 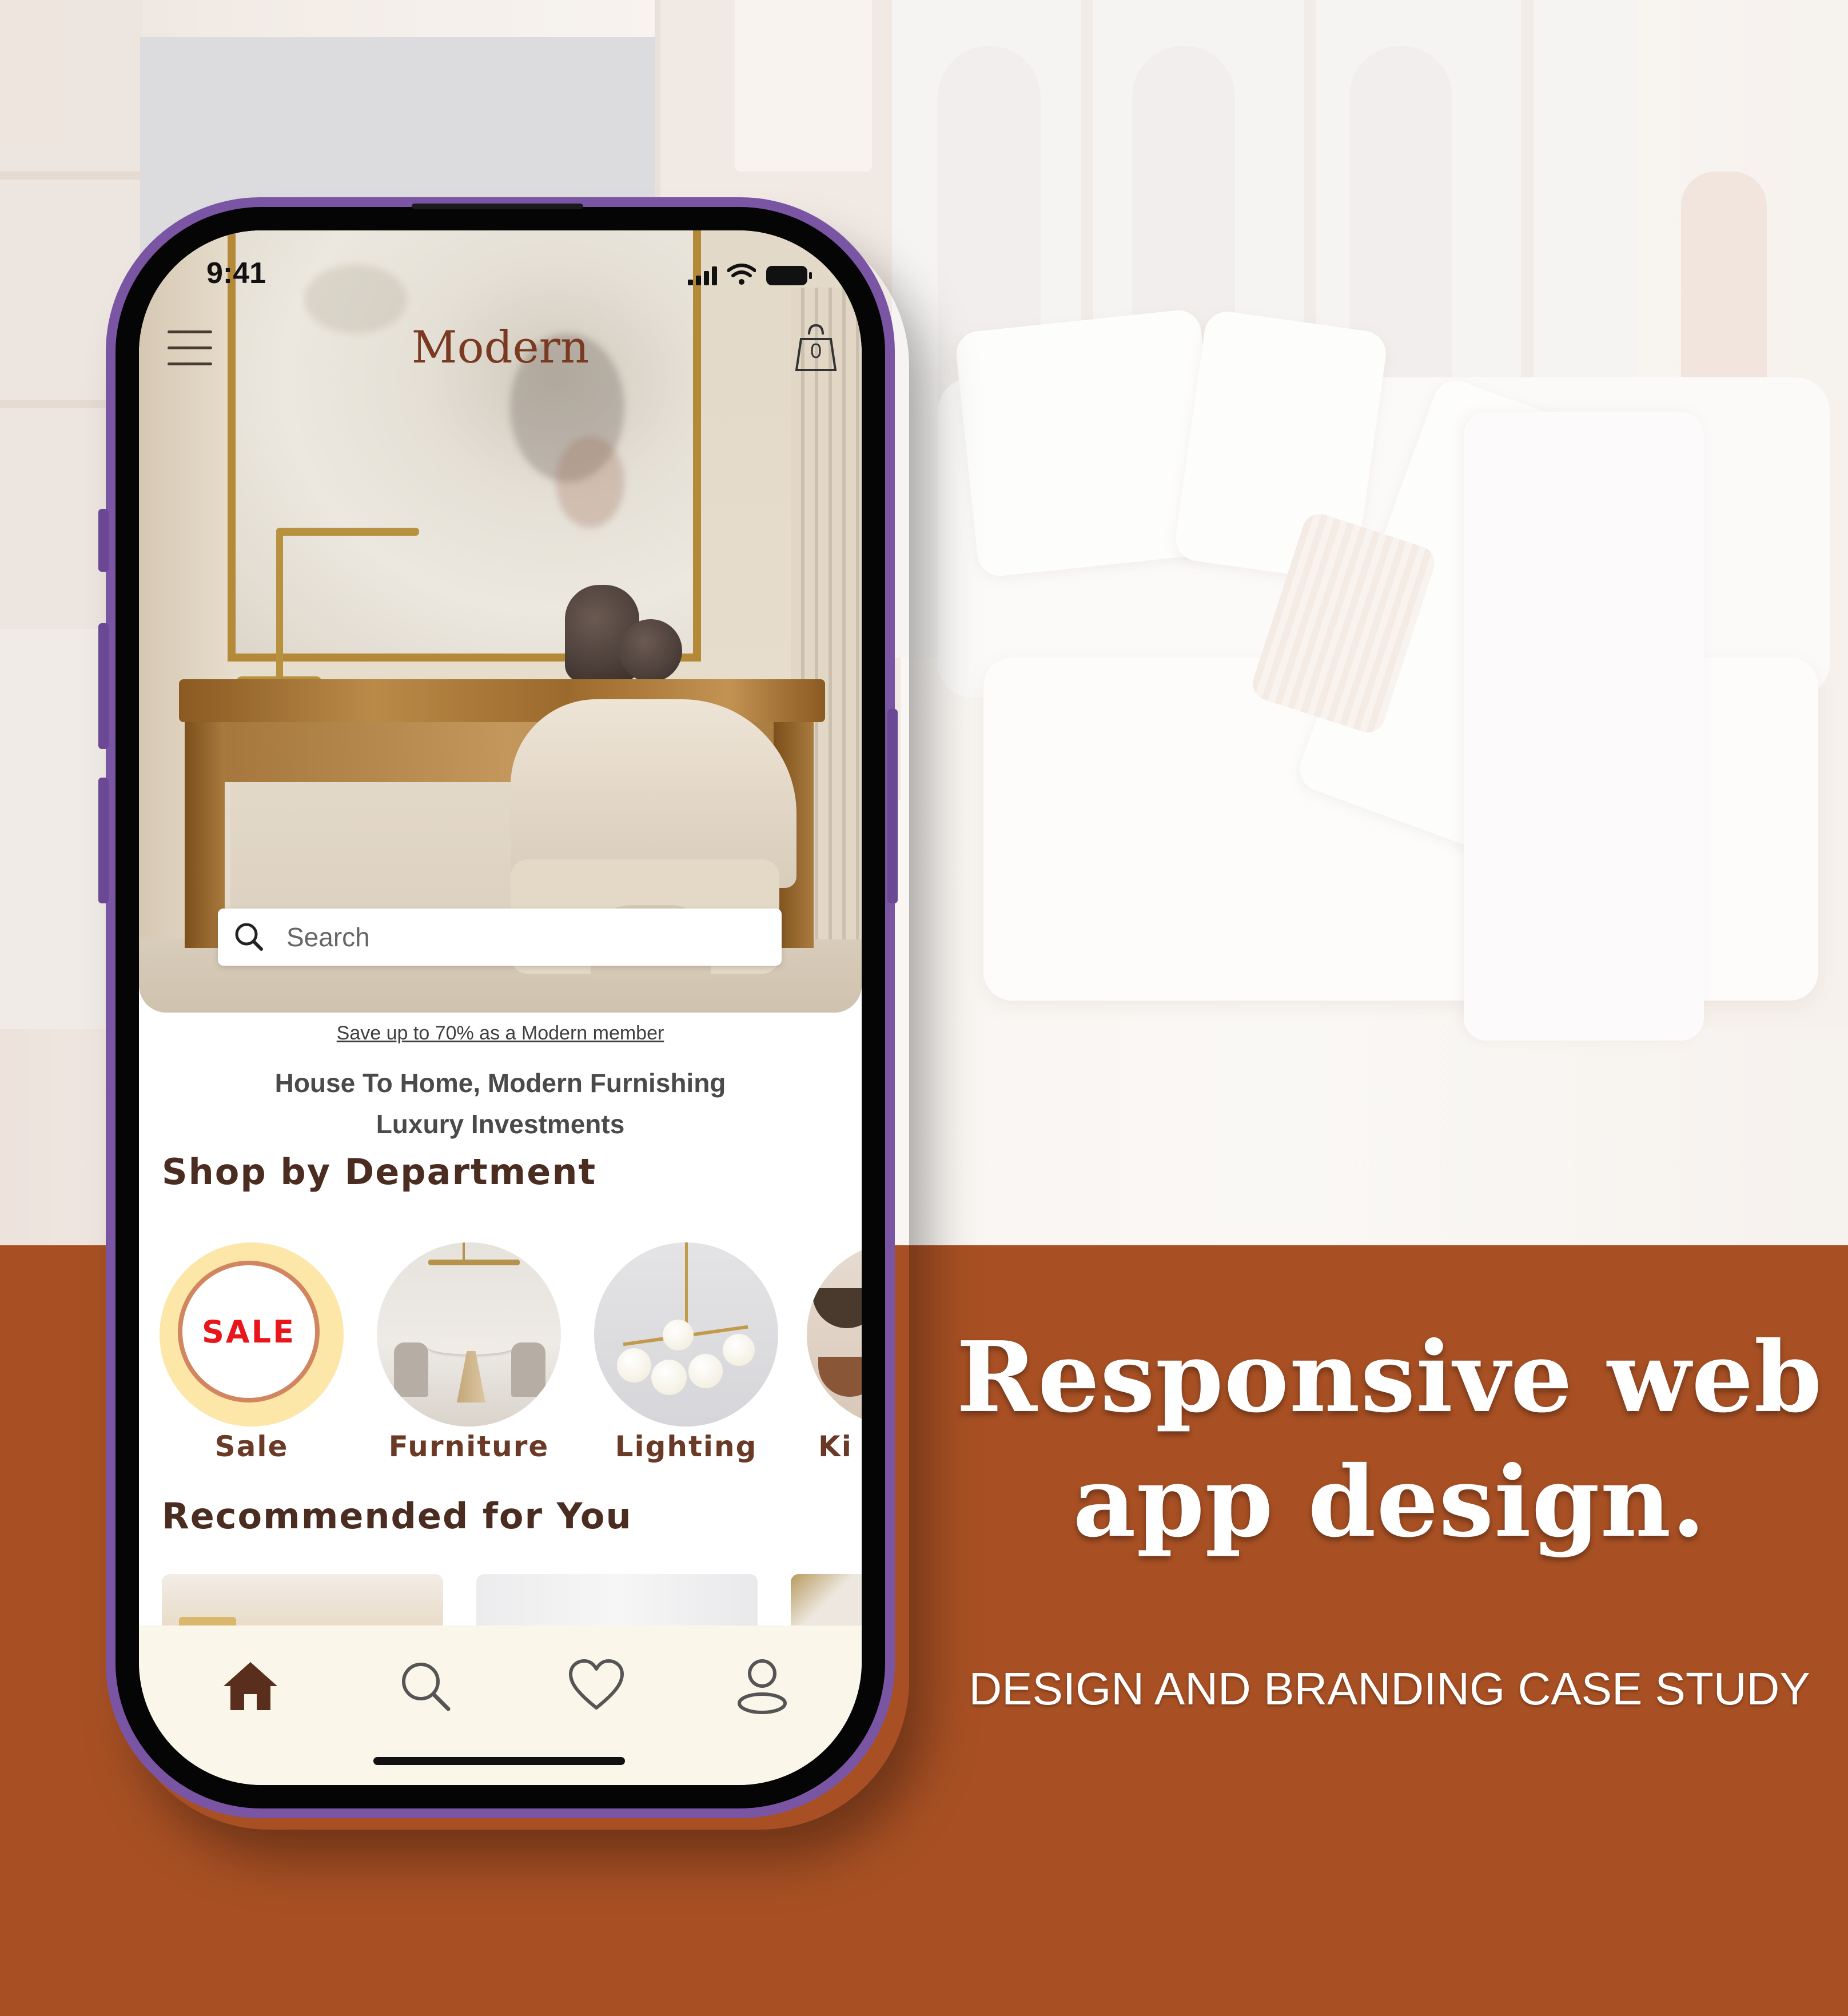 I want to click on search-input: Search, so click(x=500, y=937).